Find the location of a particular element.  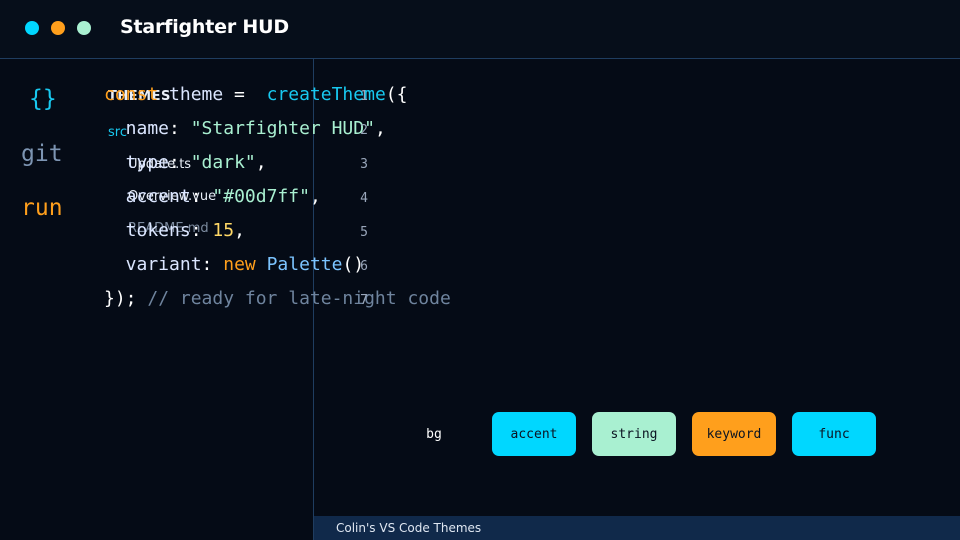

code-line: }); // ready for late-night code is located at coordinates (277, 298).